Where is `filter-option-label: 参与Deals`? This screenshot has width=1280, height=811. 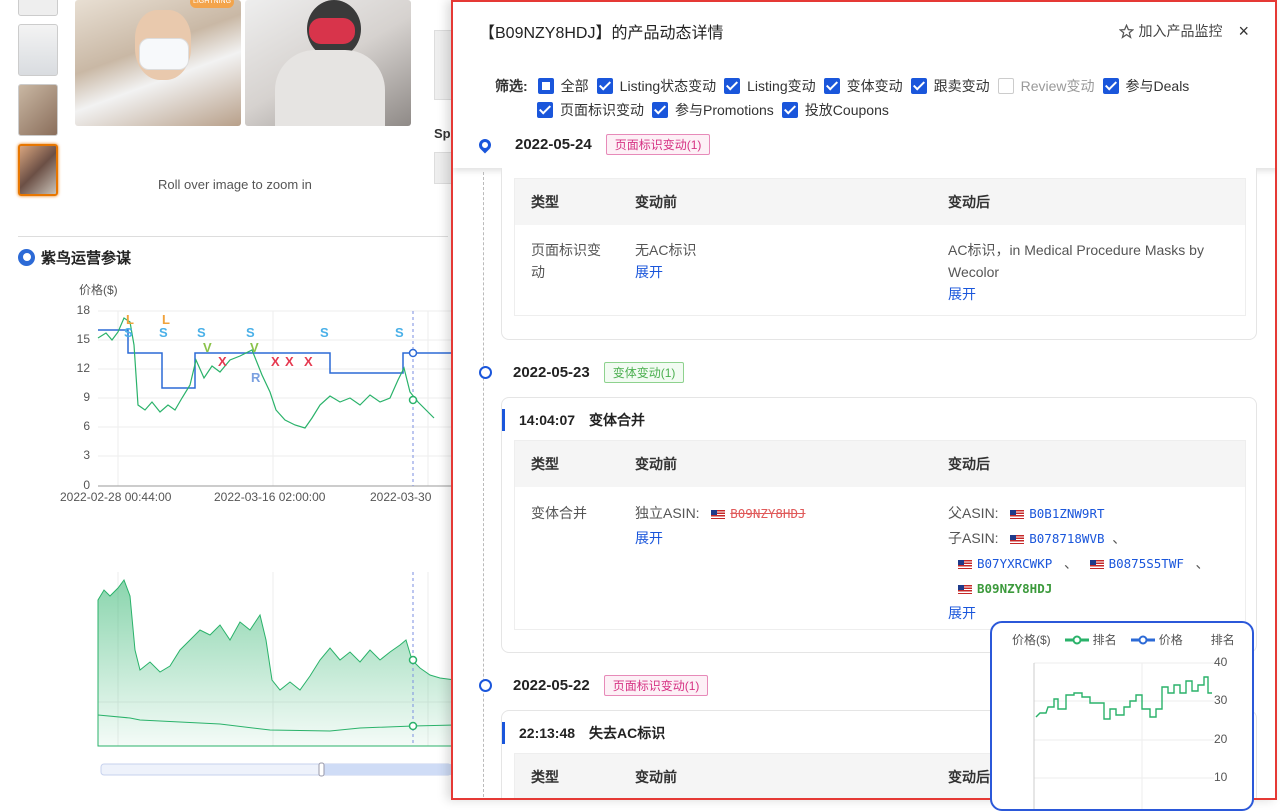
filter-option-label: 参与Deals is located at coordinates (1157, 86).